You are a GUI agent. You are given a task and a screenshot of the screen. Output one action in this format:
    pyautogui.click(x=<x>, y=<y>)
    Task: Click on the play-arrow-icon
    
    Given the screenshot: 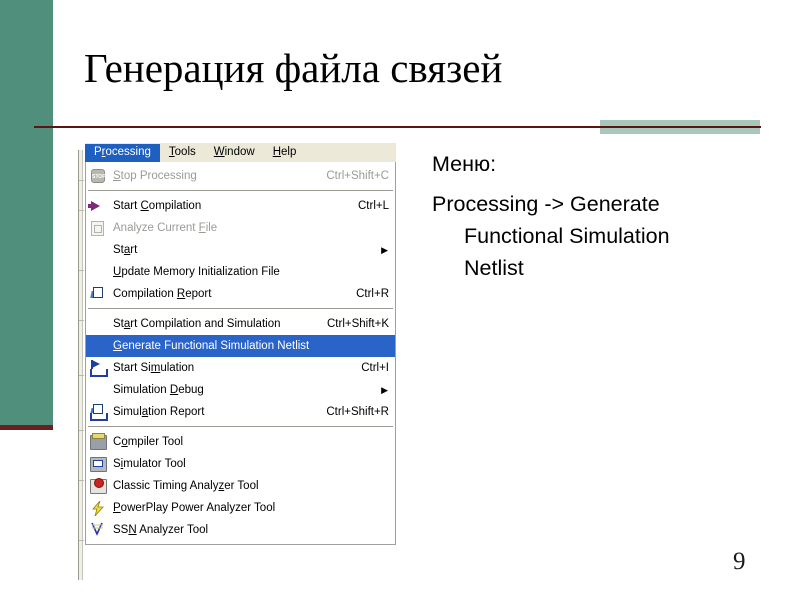 What is the action you would take?
    pyautogui.click(x=98, y=206)
    